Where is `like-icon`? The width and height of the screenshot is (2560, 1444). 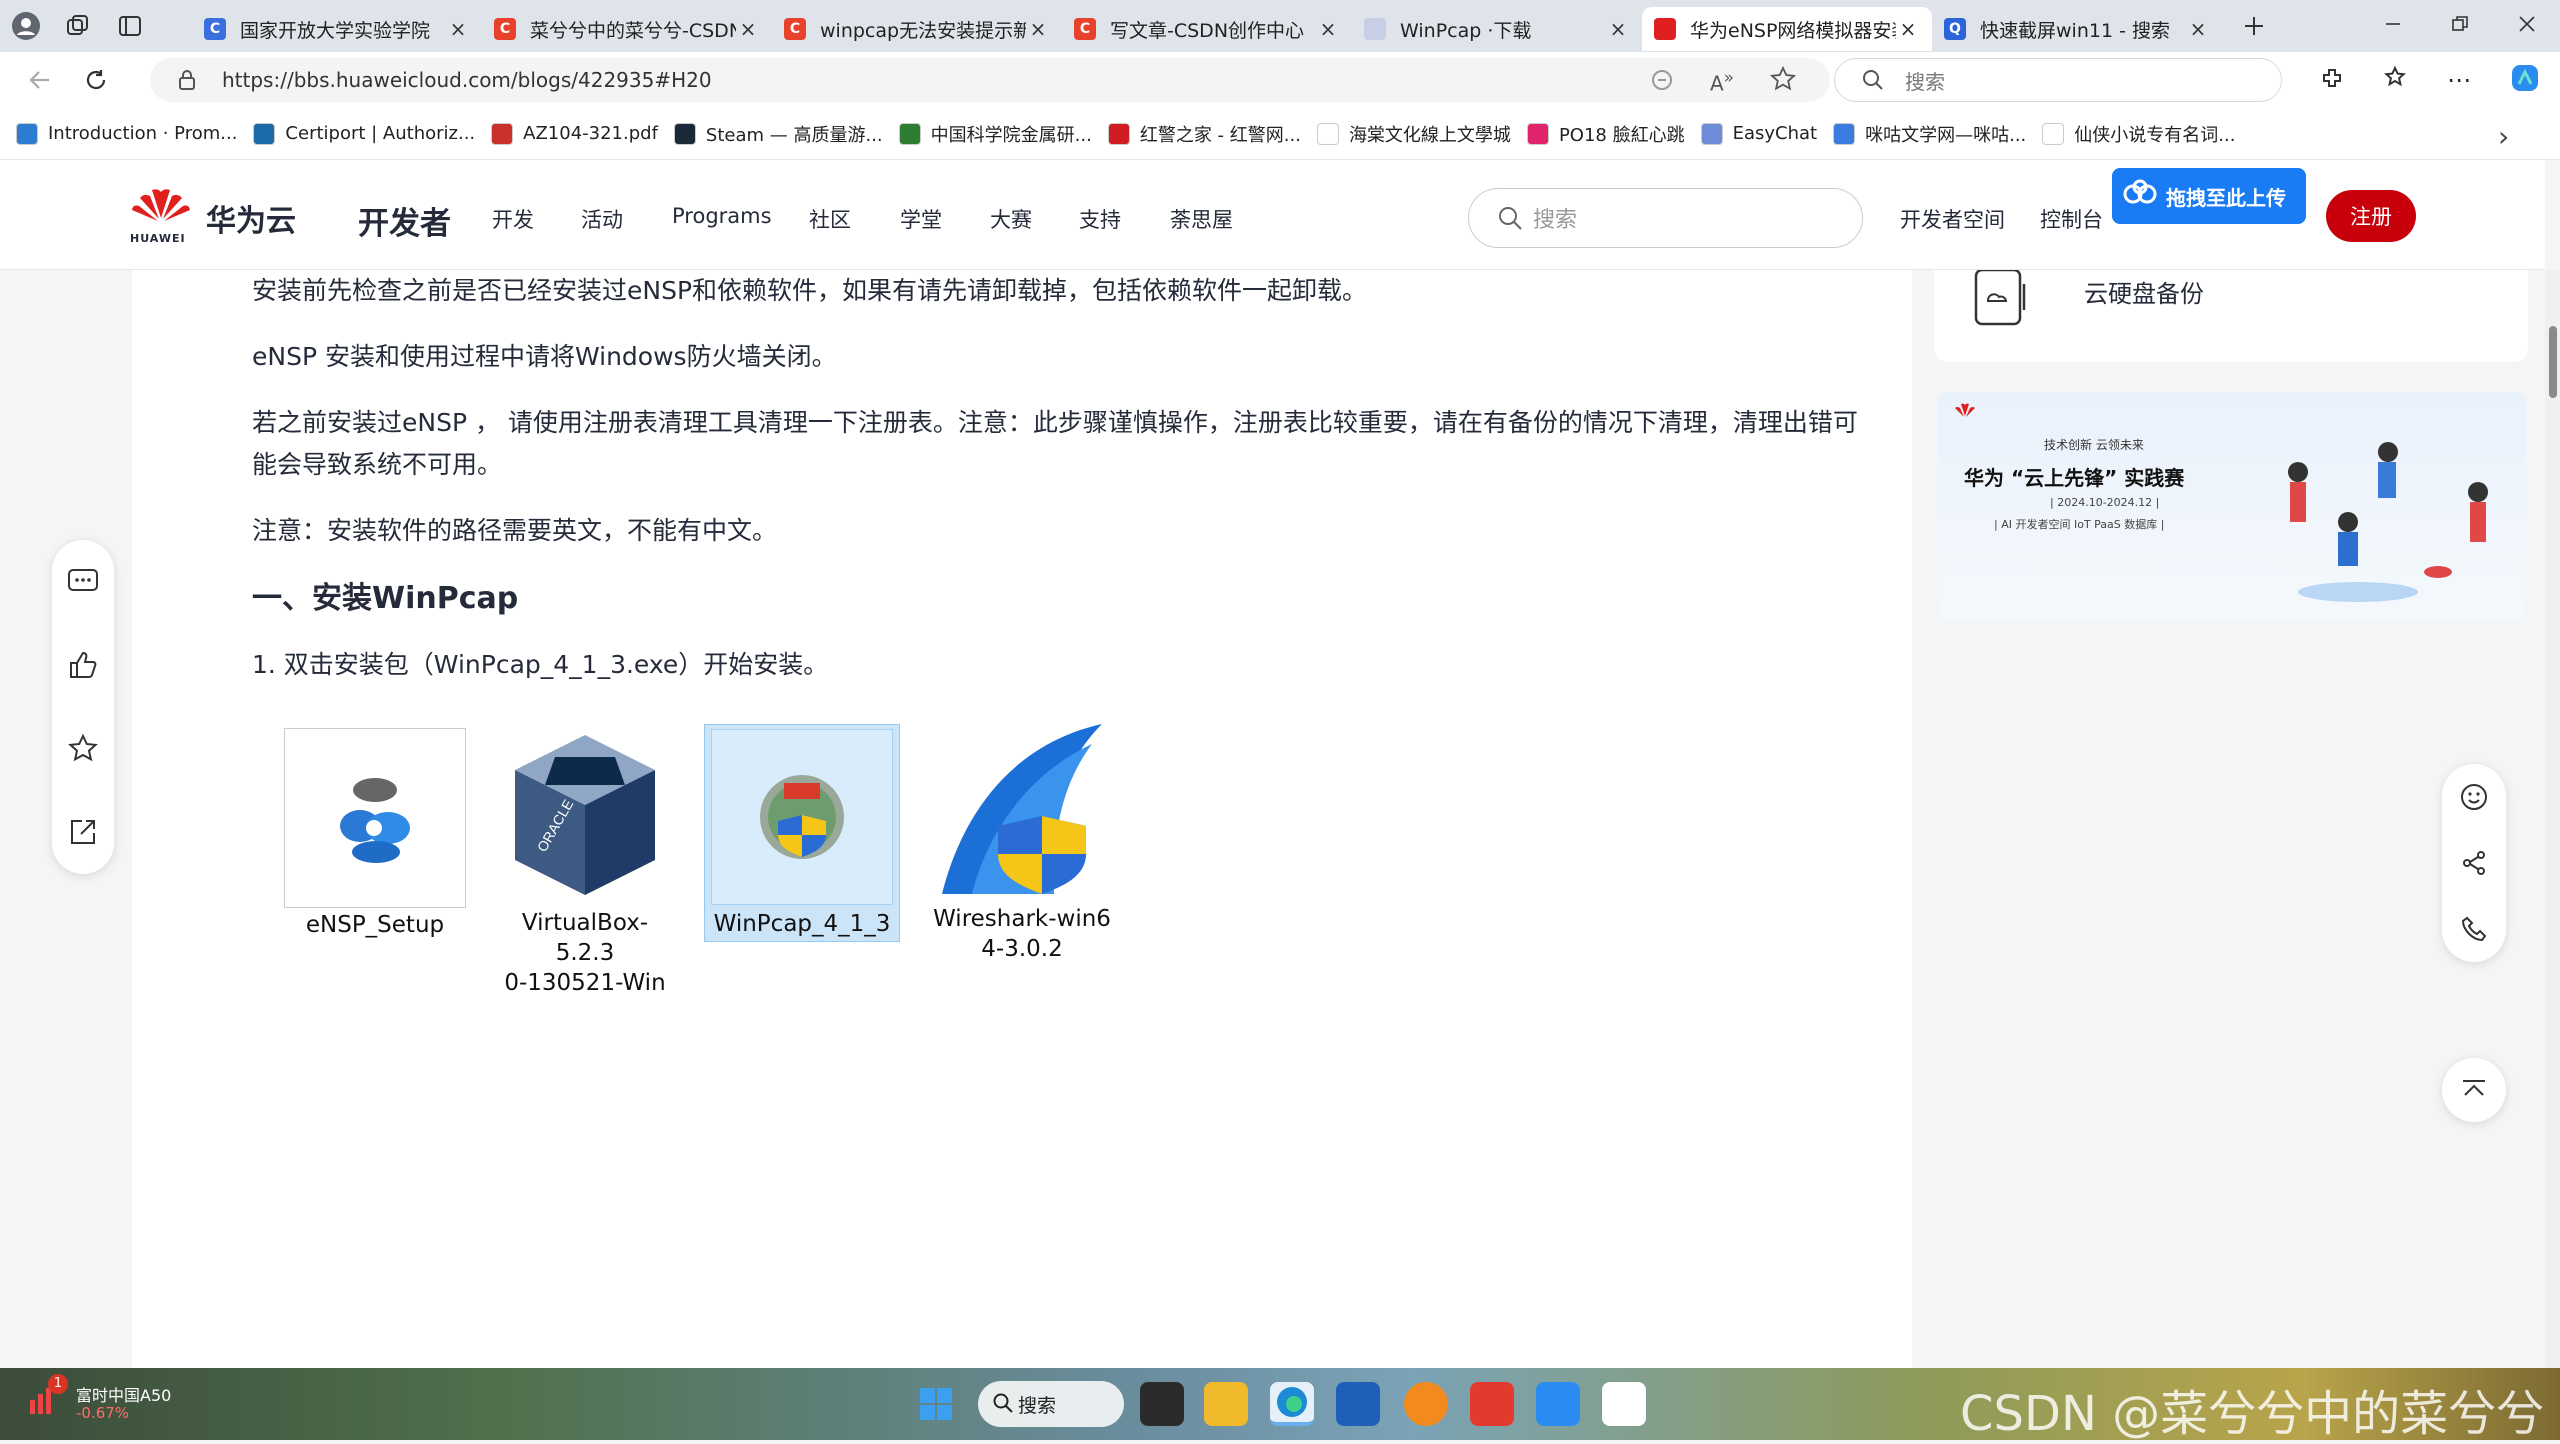 like-icon is located at coordinates (83, 665).